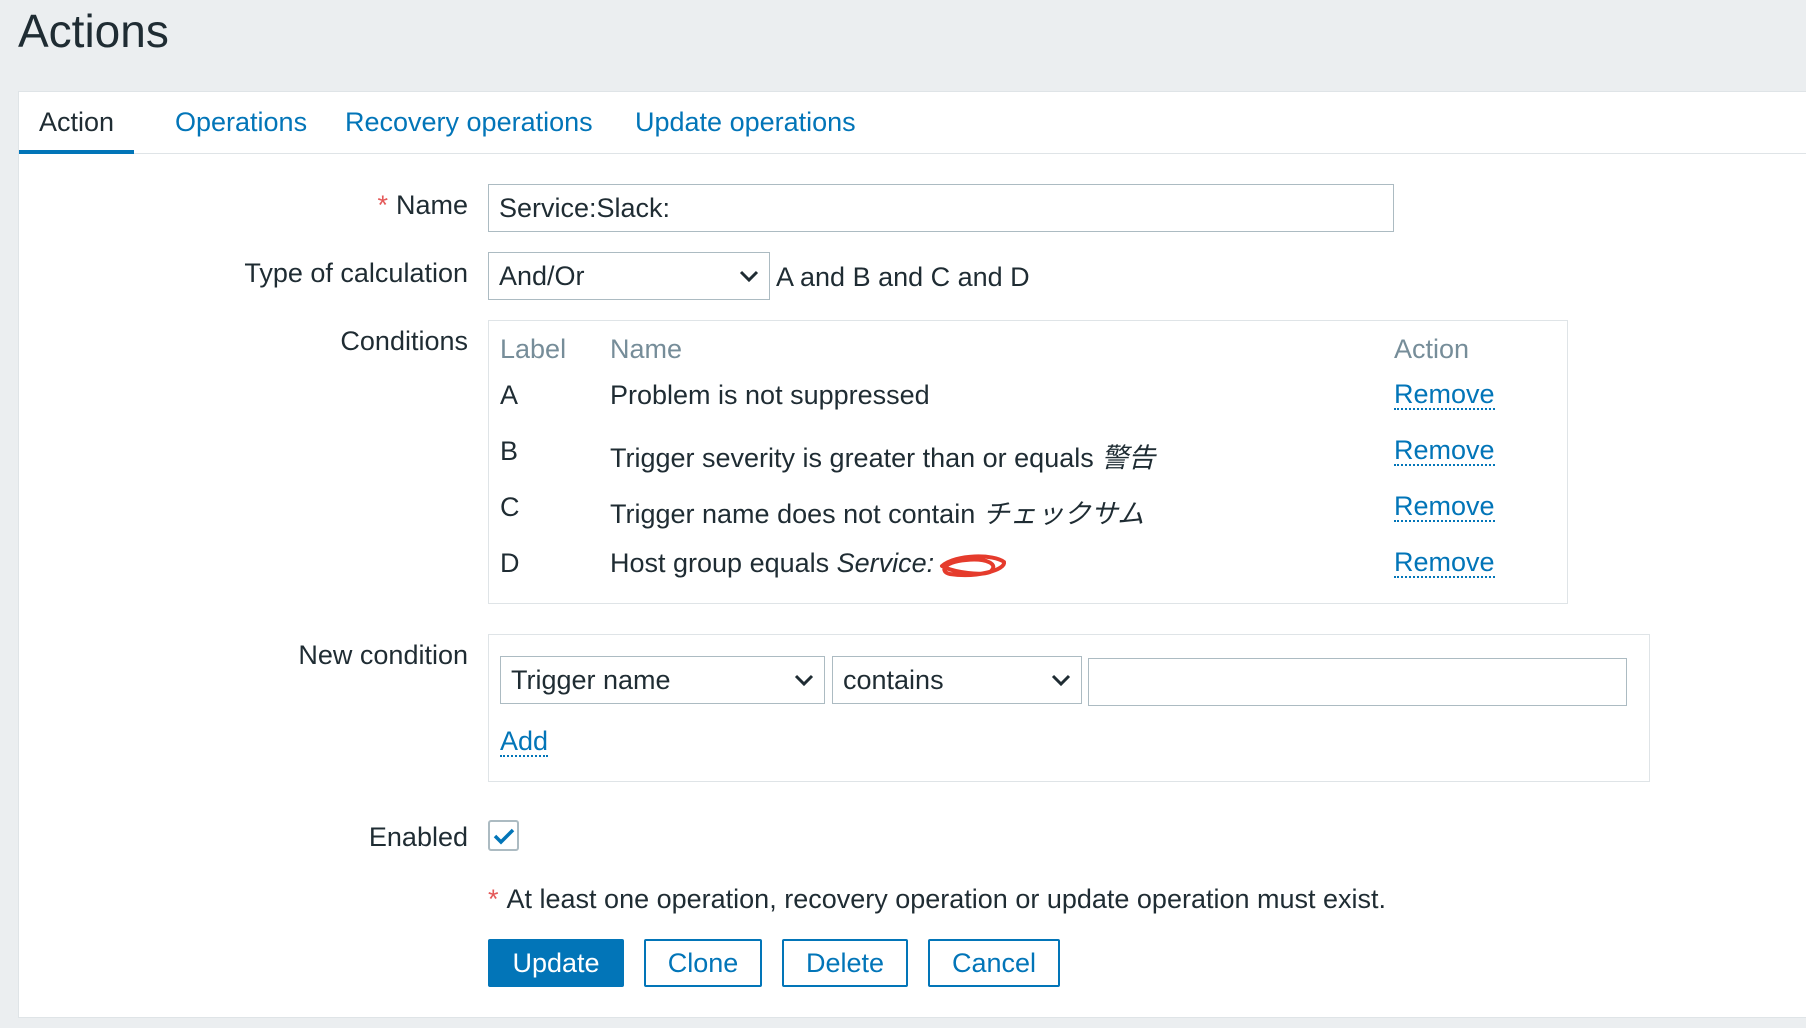  I want to click on condition-name: Trigger name does not contain チェックサム, so click(877, 511).